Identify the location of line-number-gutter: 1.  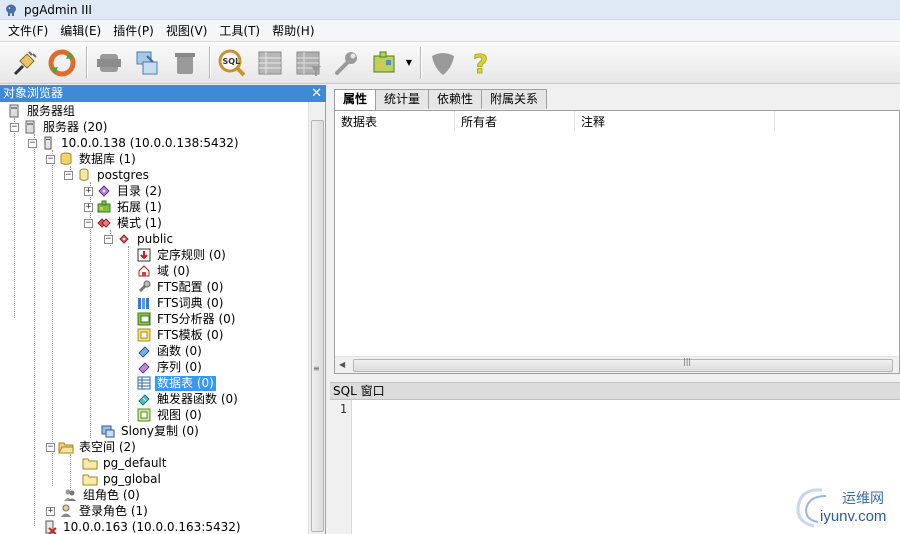
(341, 467).